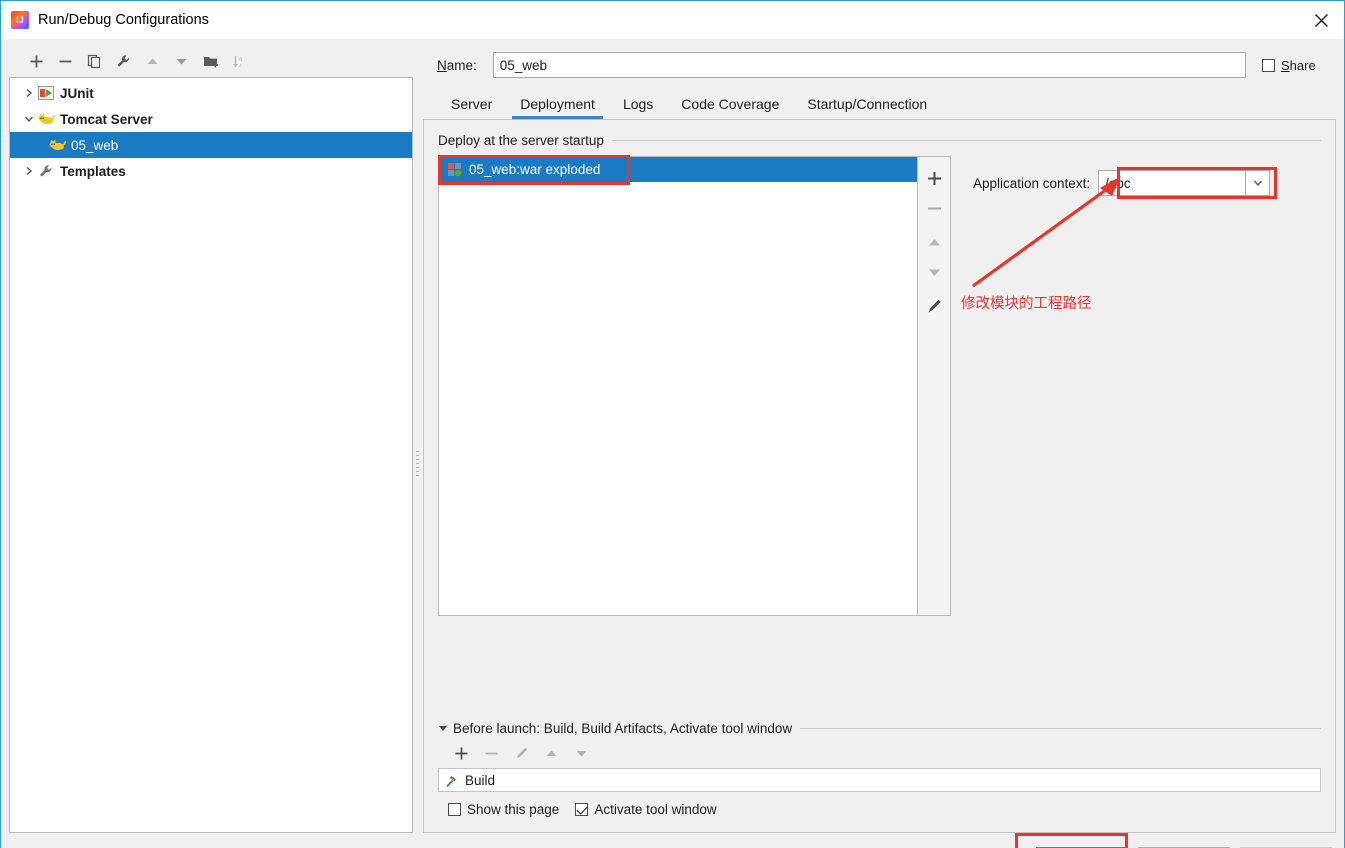 The image size is (1345, 848). I want to click on configurations-toolbar: a z, so click(211, 61).